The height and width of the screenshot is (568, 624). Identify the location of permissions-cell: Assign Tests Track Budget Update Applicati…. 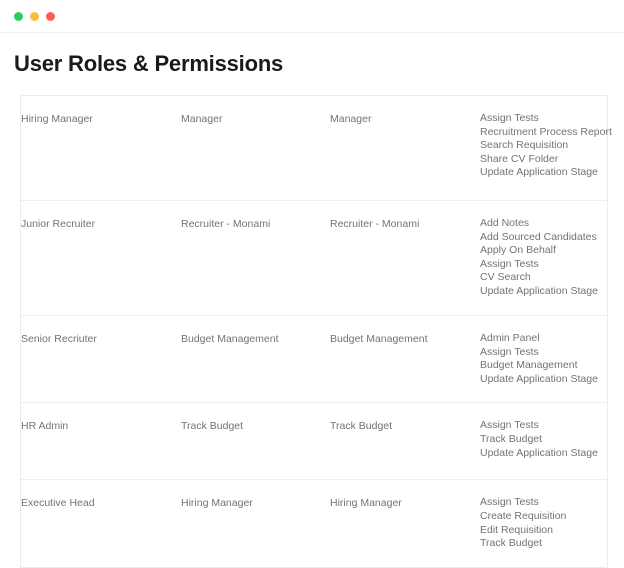
(543, 441).